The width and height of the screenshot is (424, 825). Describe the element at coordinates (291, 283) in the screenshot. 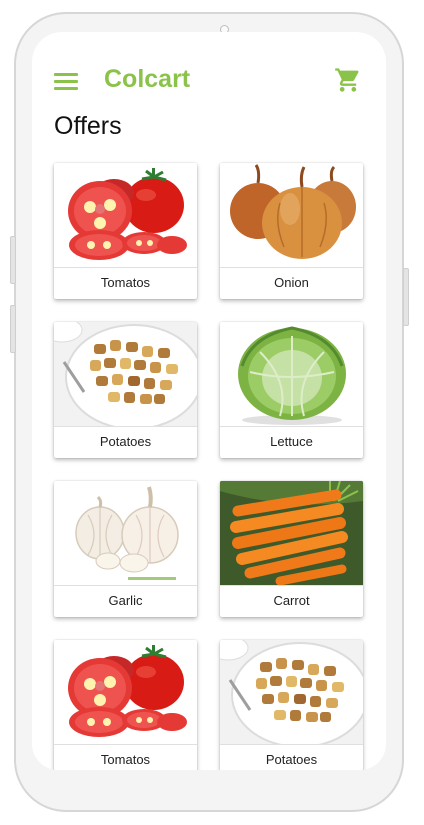

I see `product-name: Onion` at that location.